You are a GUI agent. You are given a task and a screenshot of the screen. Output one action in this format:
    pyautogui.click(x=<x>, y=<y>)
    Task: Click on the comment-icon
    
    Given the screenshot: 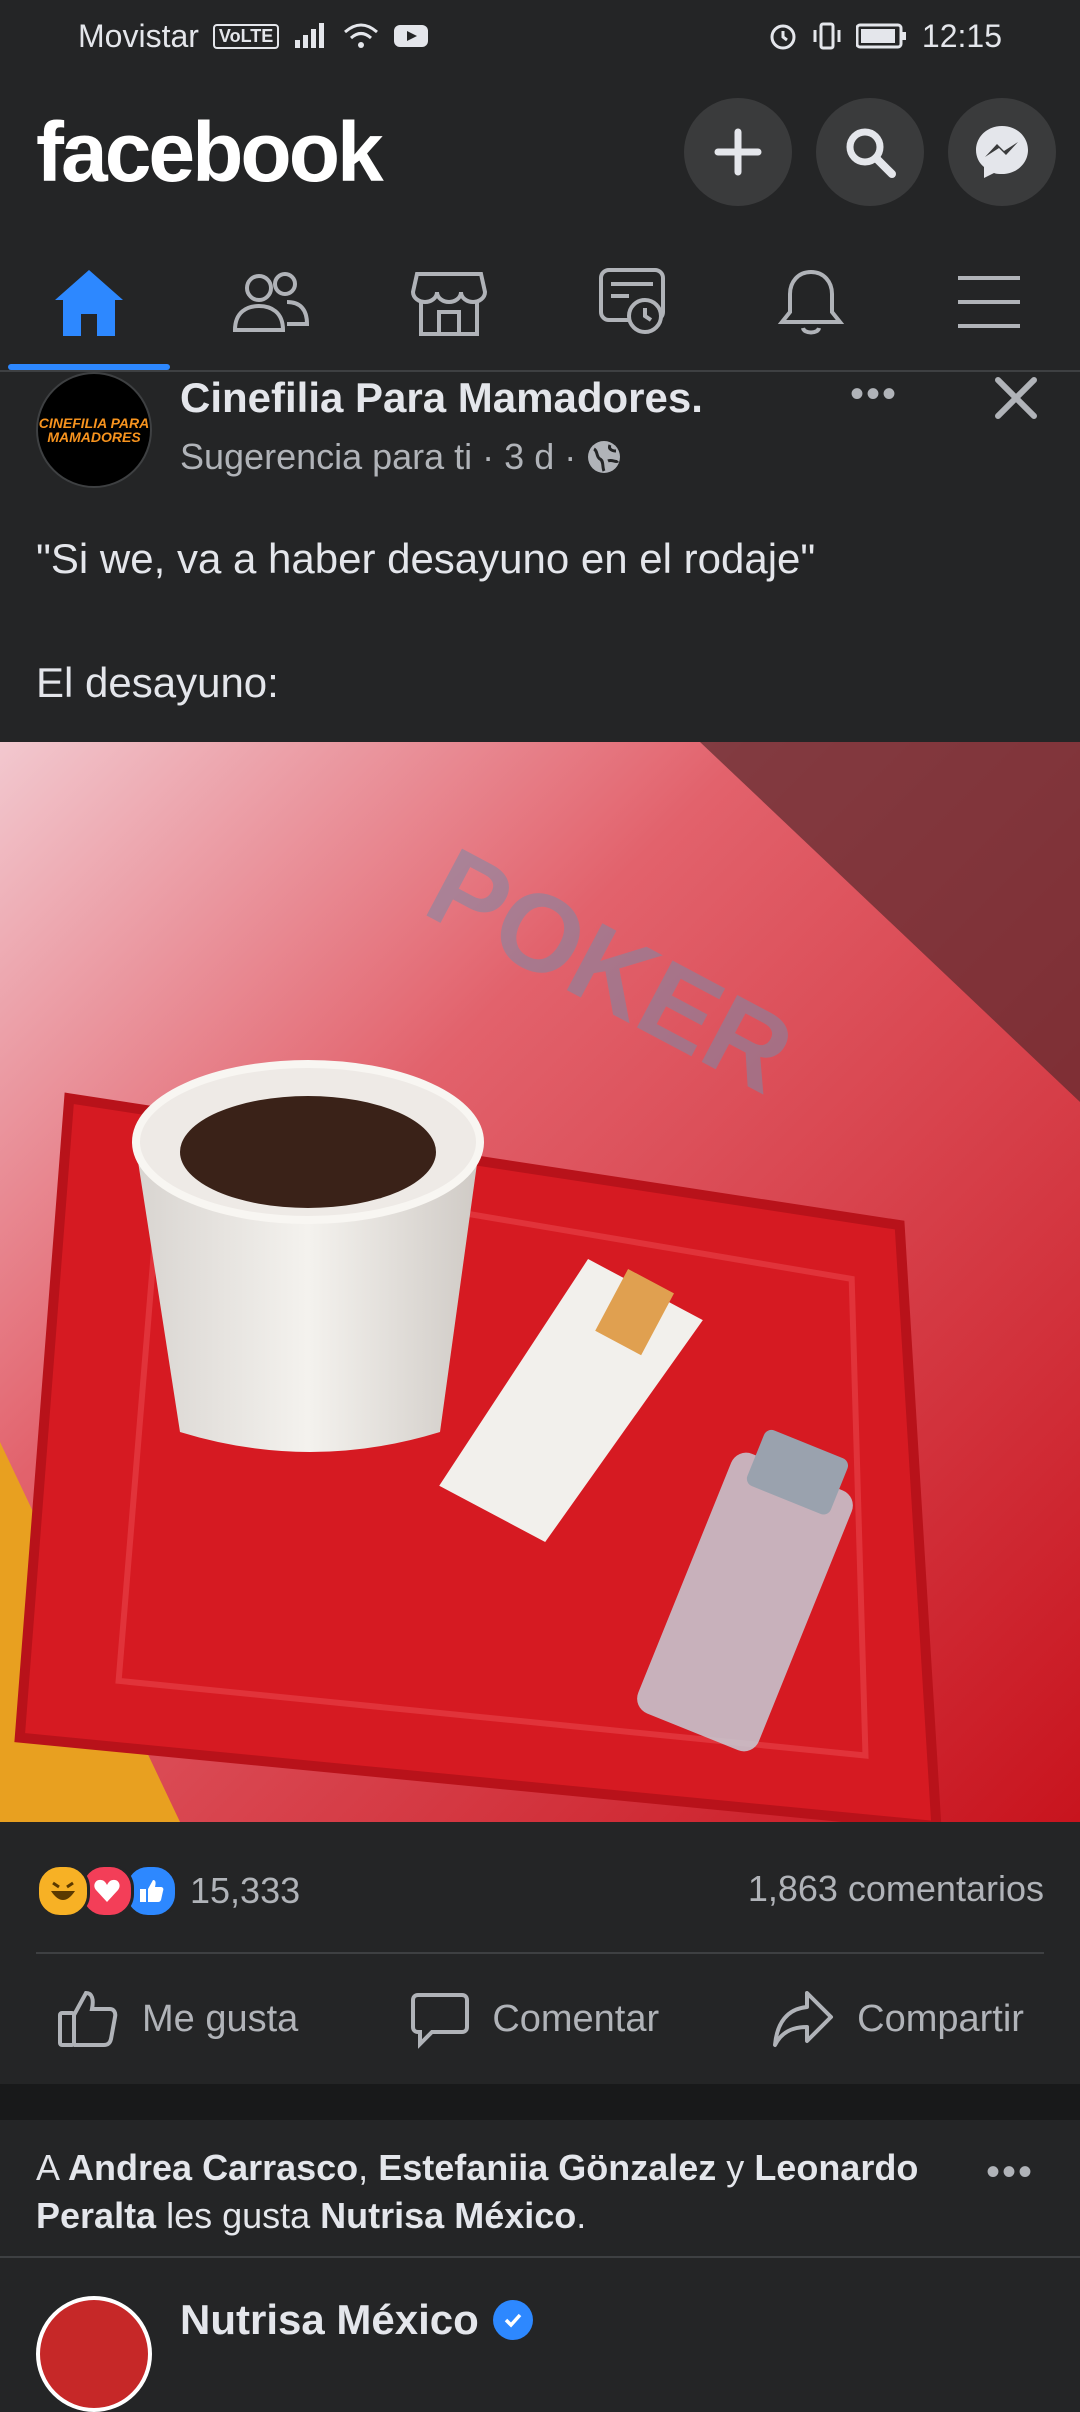 What is the action you would take?
    pyautogui.click(x=440, y=2021)
    